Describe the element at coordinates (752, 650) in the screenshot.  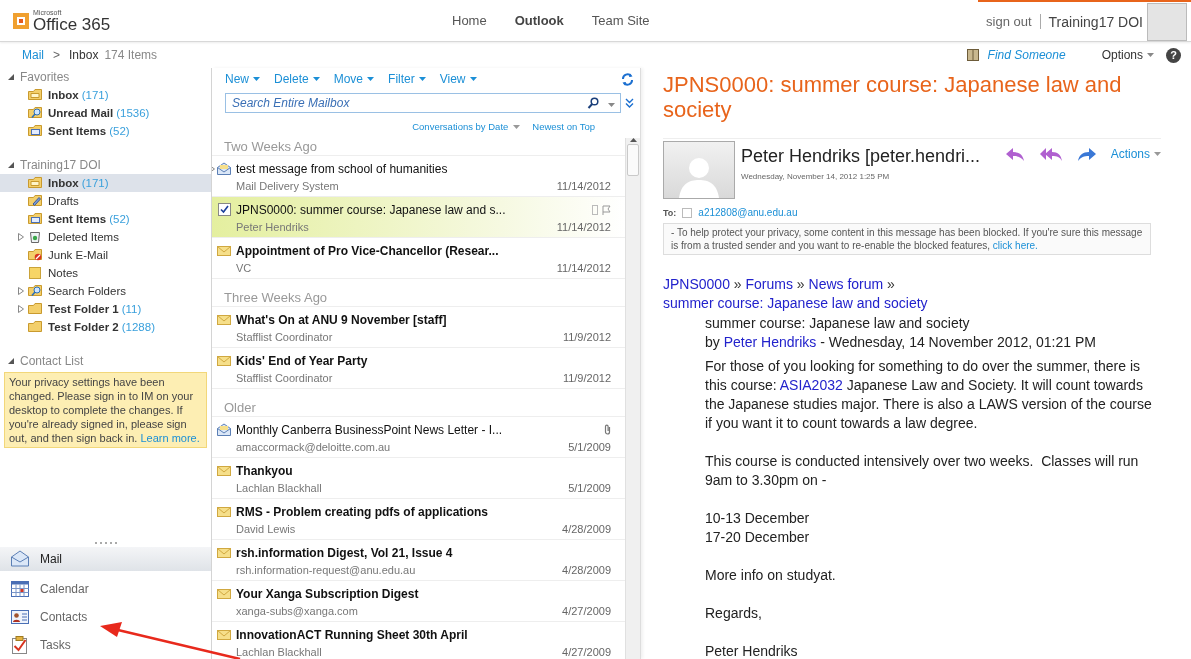
I see `body-text: Peter Hendriks` at that location.